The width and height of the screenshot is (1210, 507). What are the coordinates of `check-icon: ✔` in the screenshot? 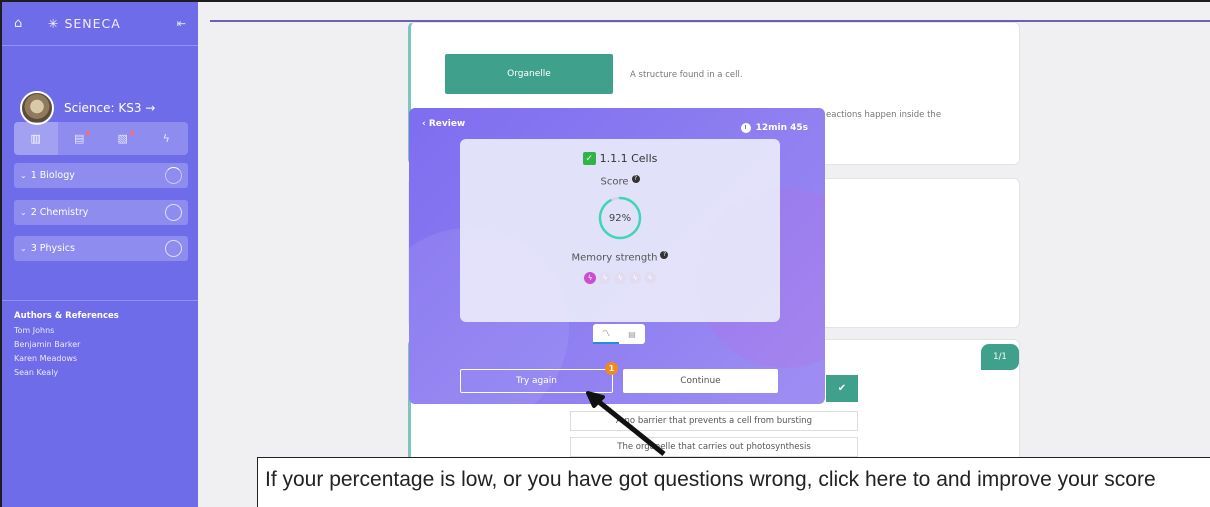 It's located at (842, 388).